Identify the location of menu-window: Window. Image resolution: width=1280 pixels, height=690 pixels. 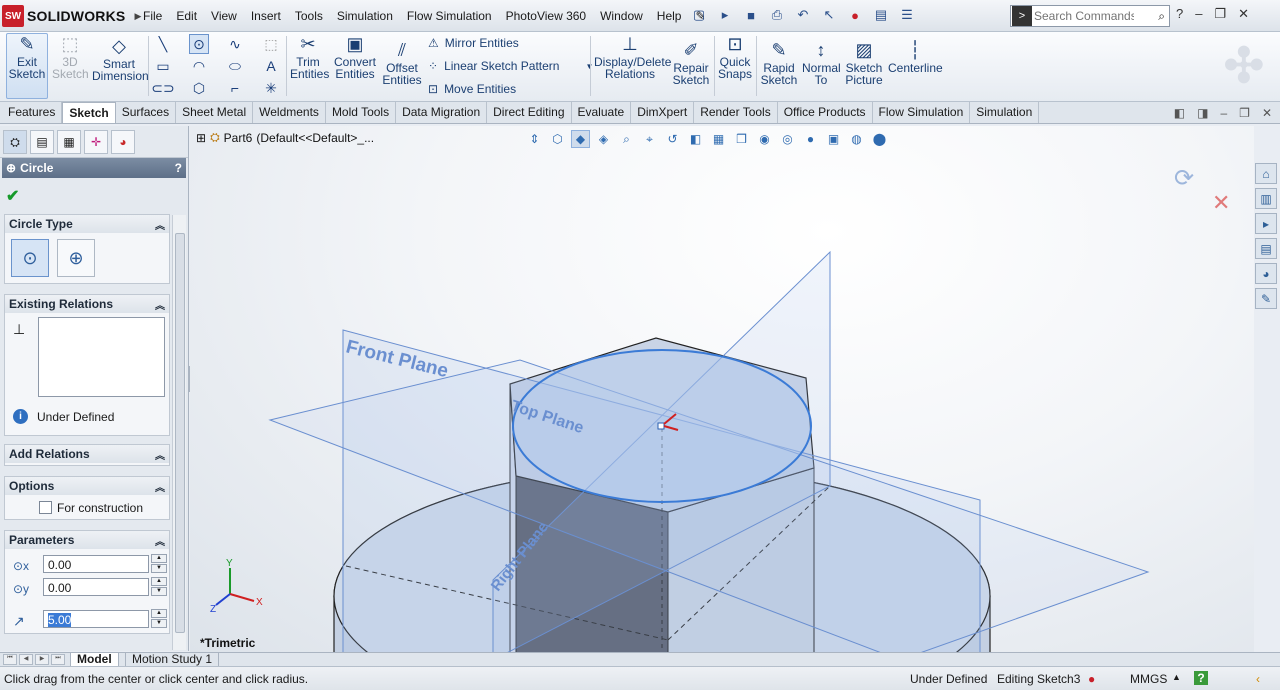
(621, 16).